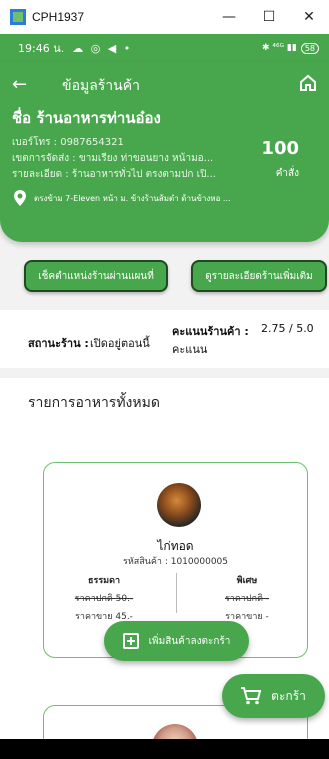  Describe the element at coordinates (58, 17) in the screenshot. I see `window-title: CPH1937` at that location.